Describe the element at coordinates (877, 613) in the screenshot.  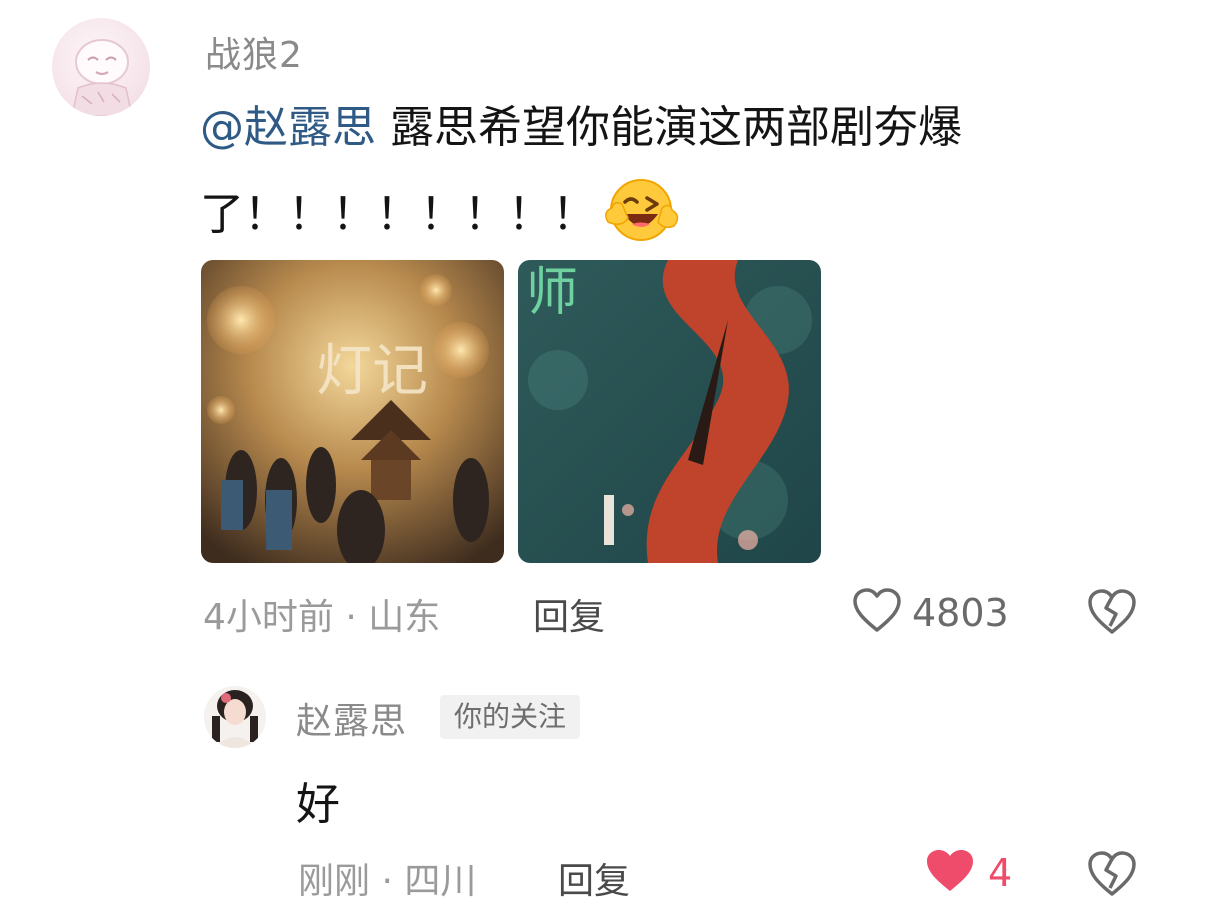
I see `heart-outline-icon` at that location.